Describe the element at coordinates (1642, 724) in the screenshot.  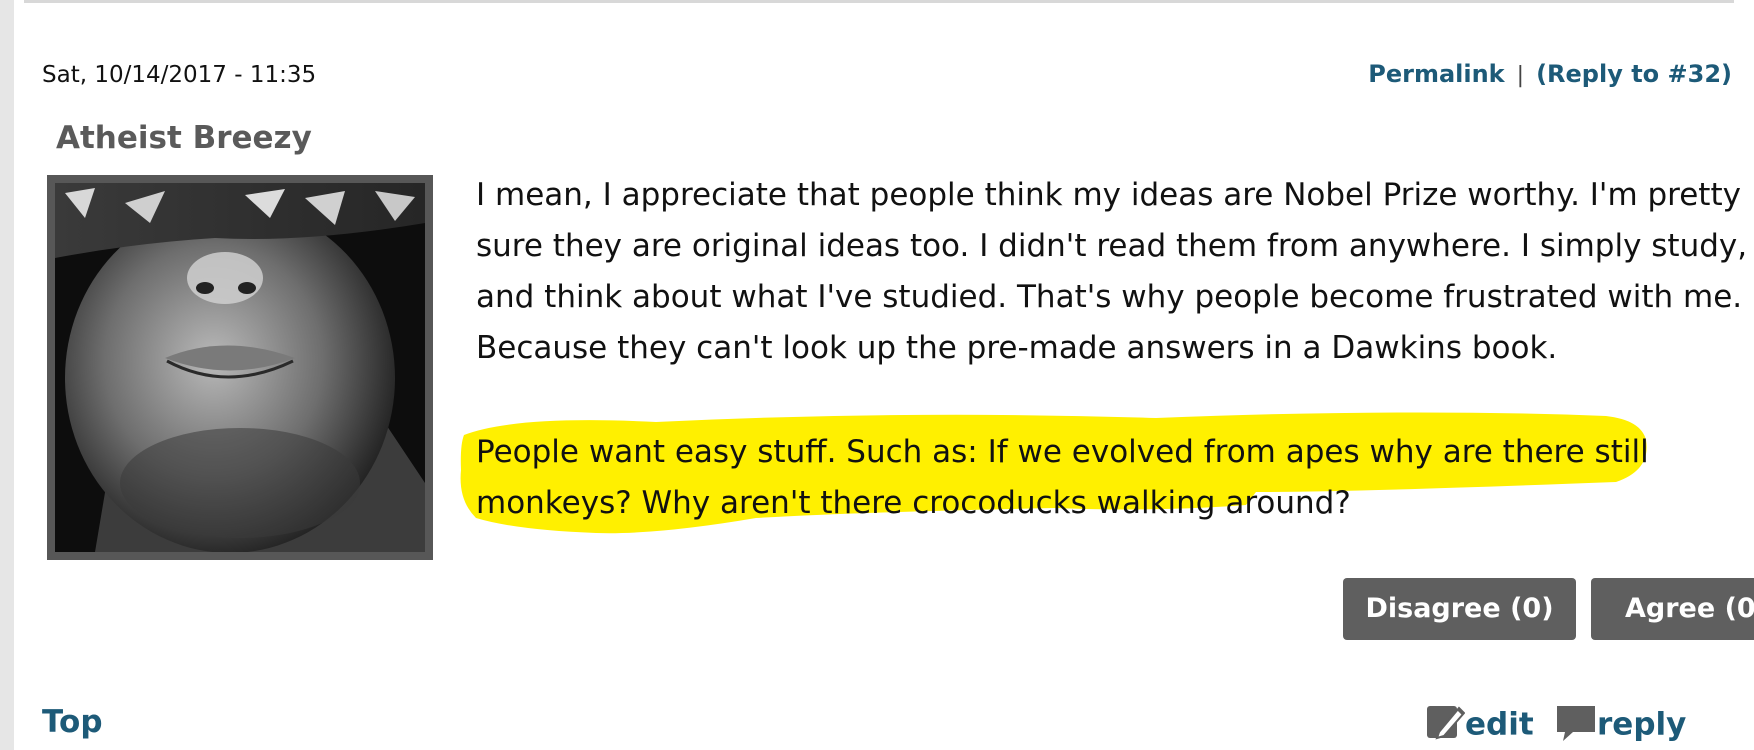
I see `reply-label: reply` at that location.